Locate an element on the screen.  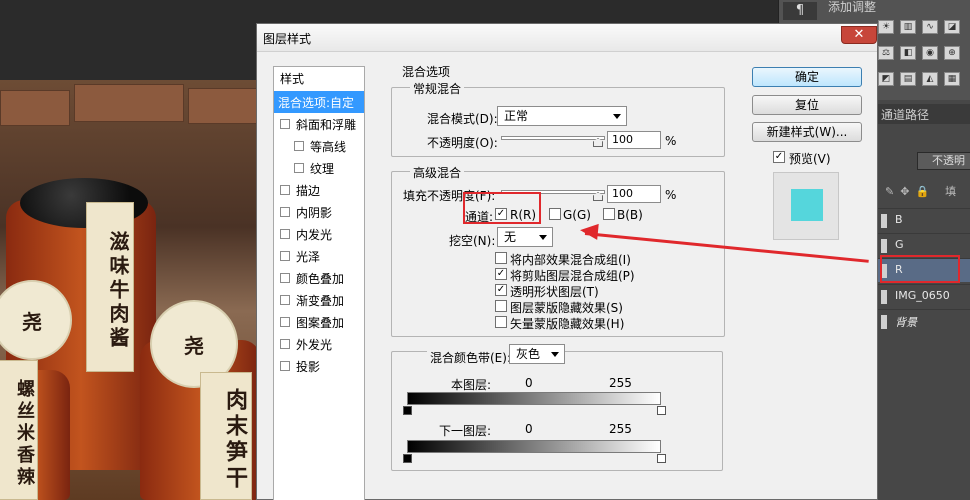
reset-button: 复位 is located at coordinates (807, 105).